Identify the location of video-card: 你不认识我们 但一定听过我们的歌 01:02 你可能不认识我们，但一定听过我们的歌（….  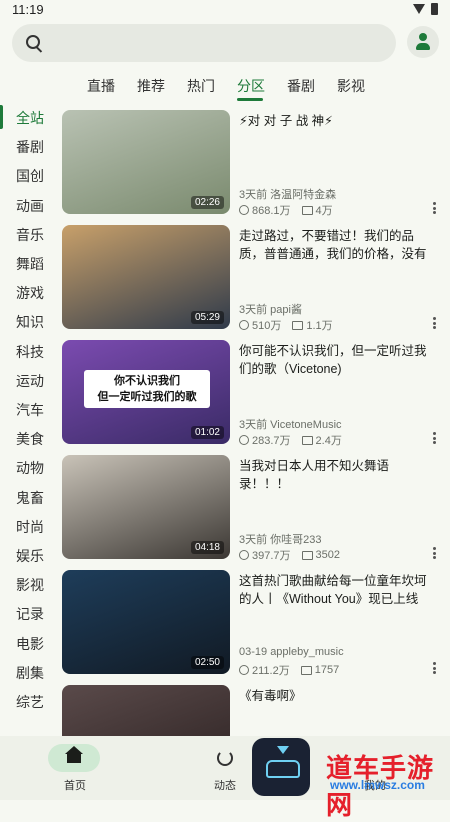
(252, 393).